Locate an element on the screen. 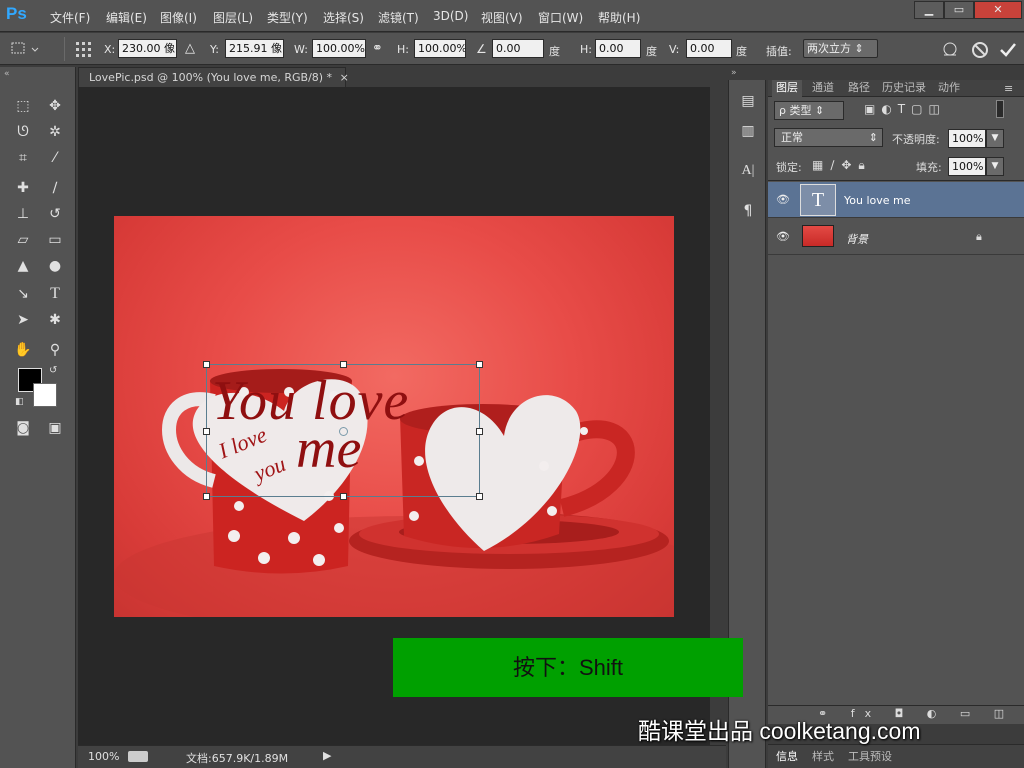  menu-help: 帮助(H) is located at coordinates (619, 17).